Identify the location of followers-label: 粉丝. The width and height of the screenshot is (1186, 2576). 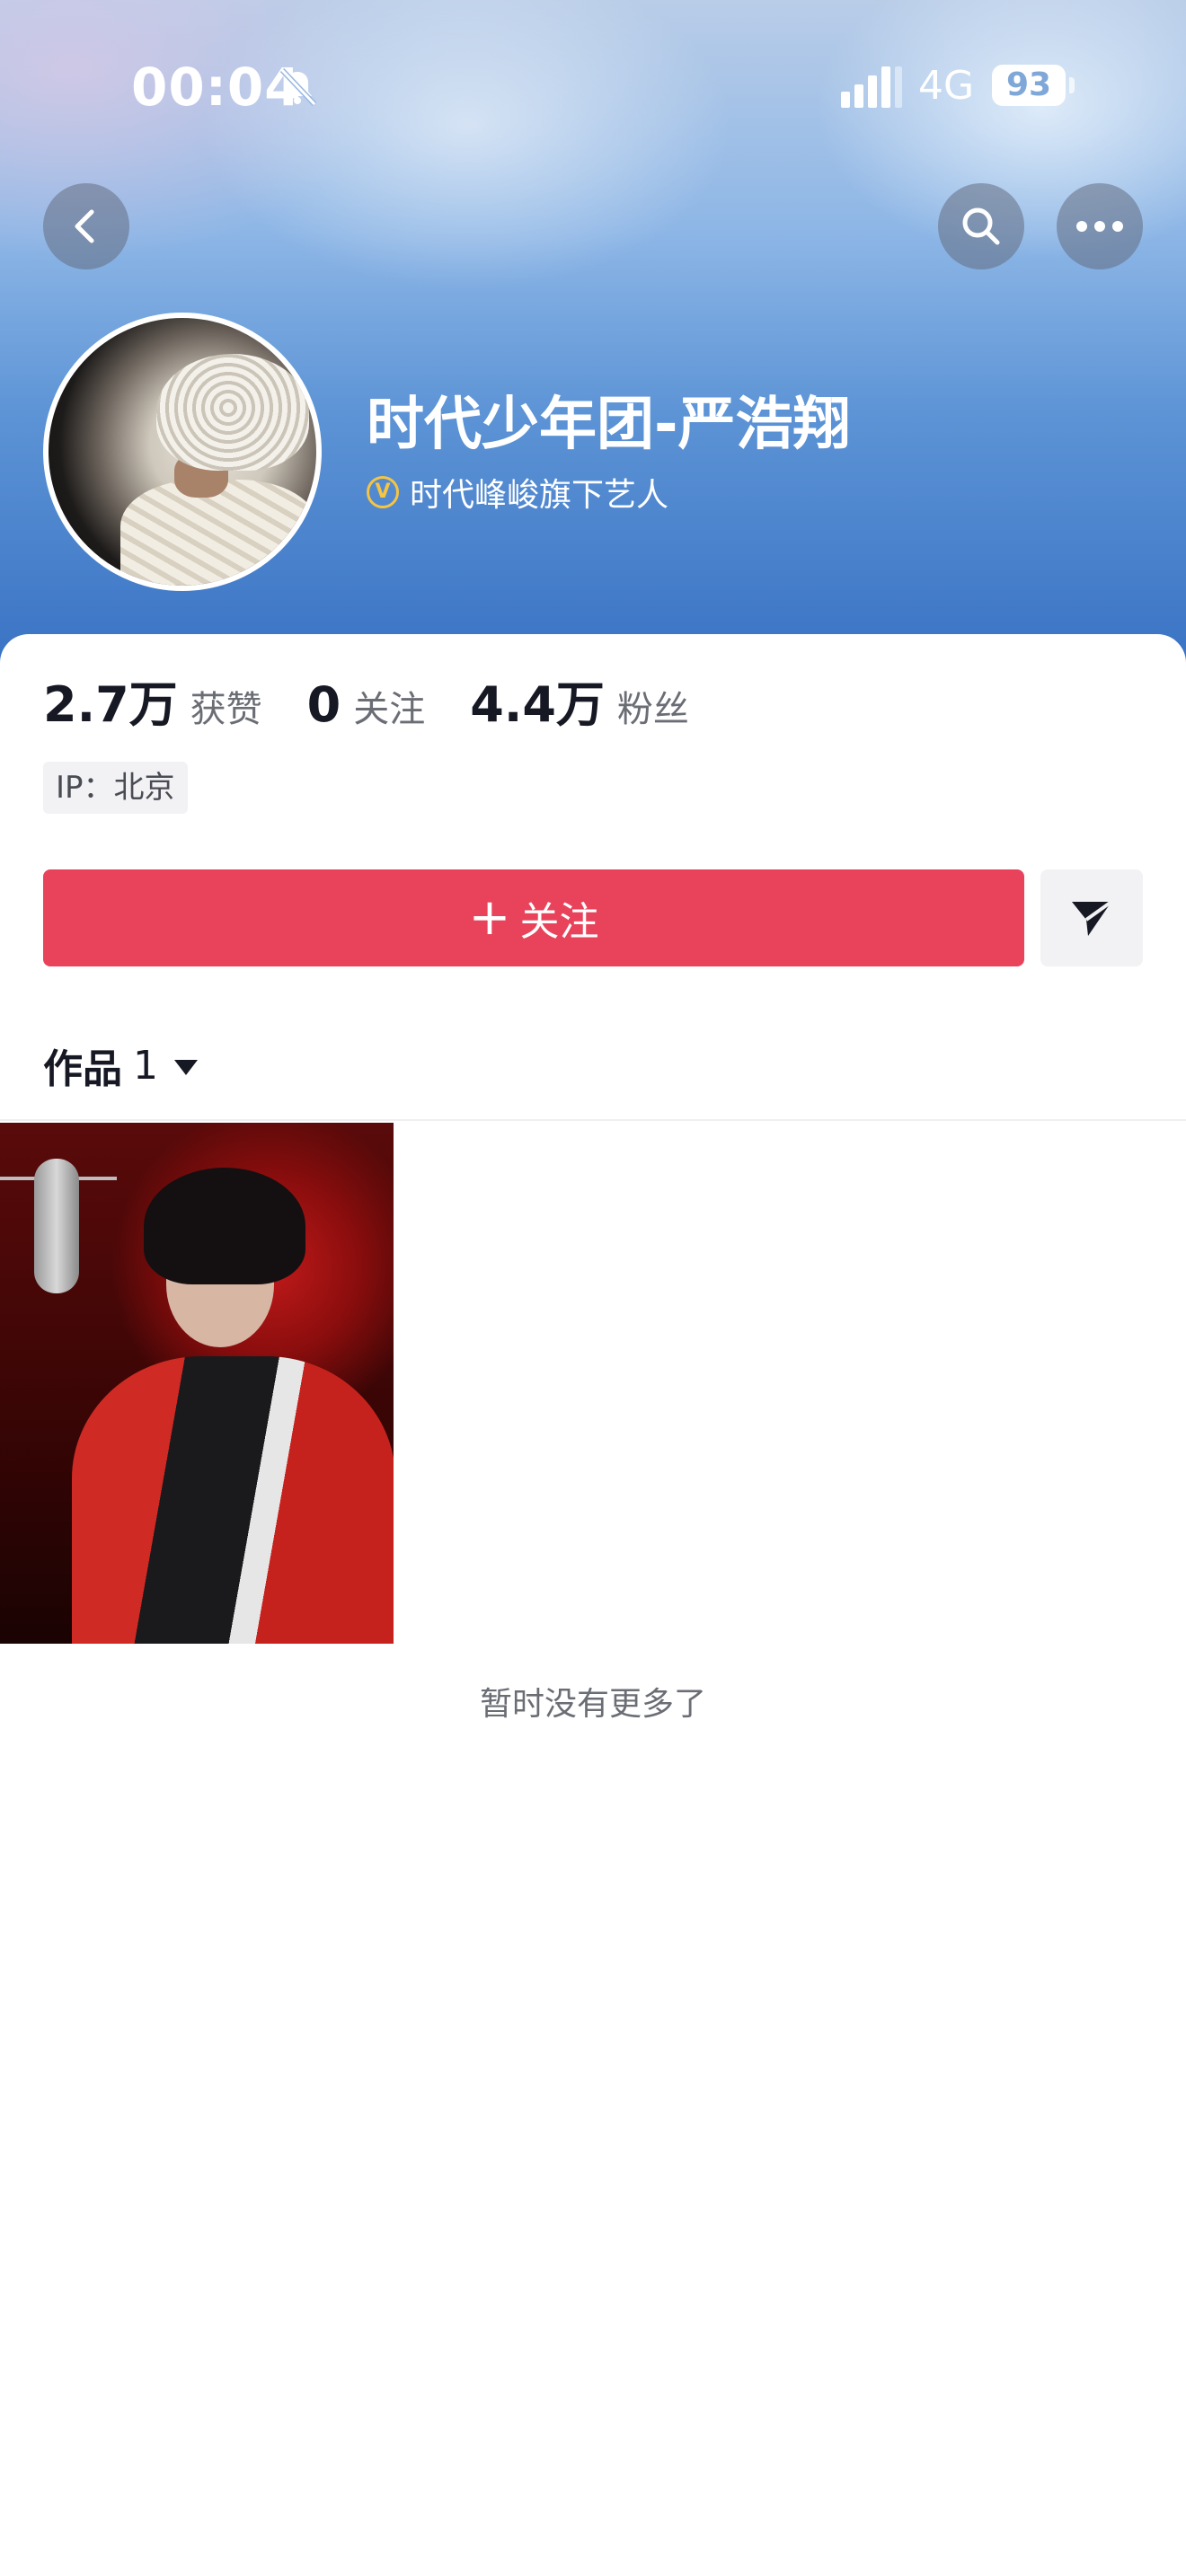
(653, 706).